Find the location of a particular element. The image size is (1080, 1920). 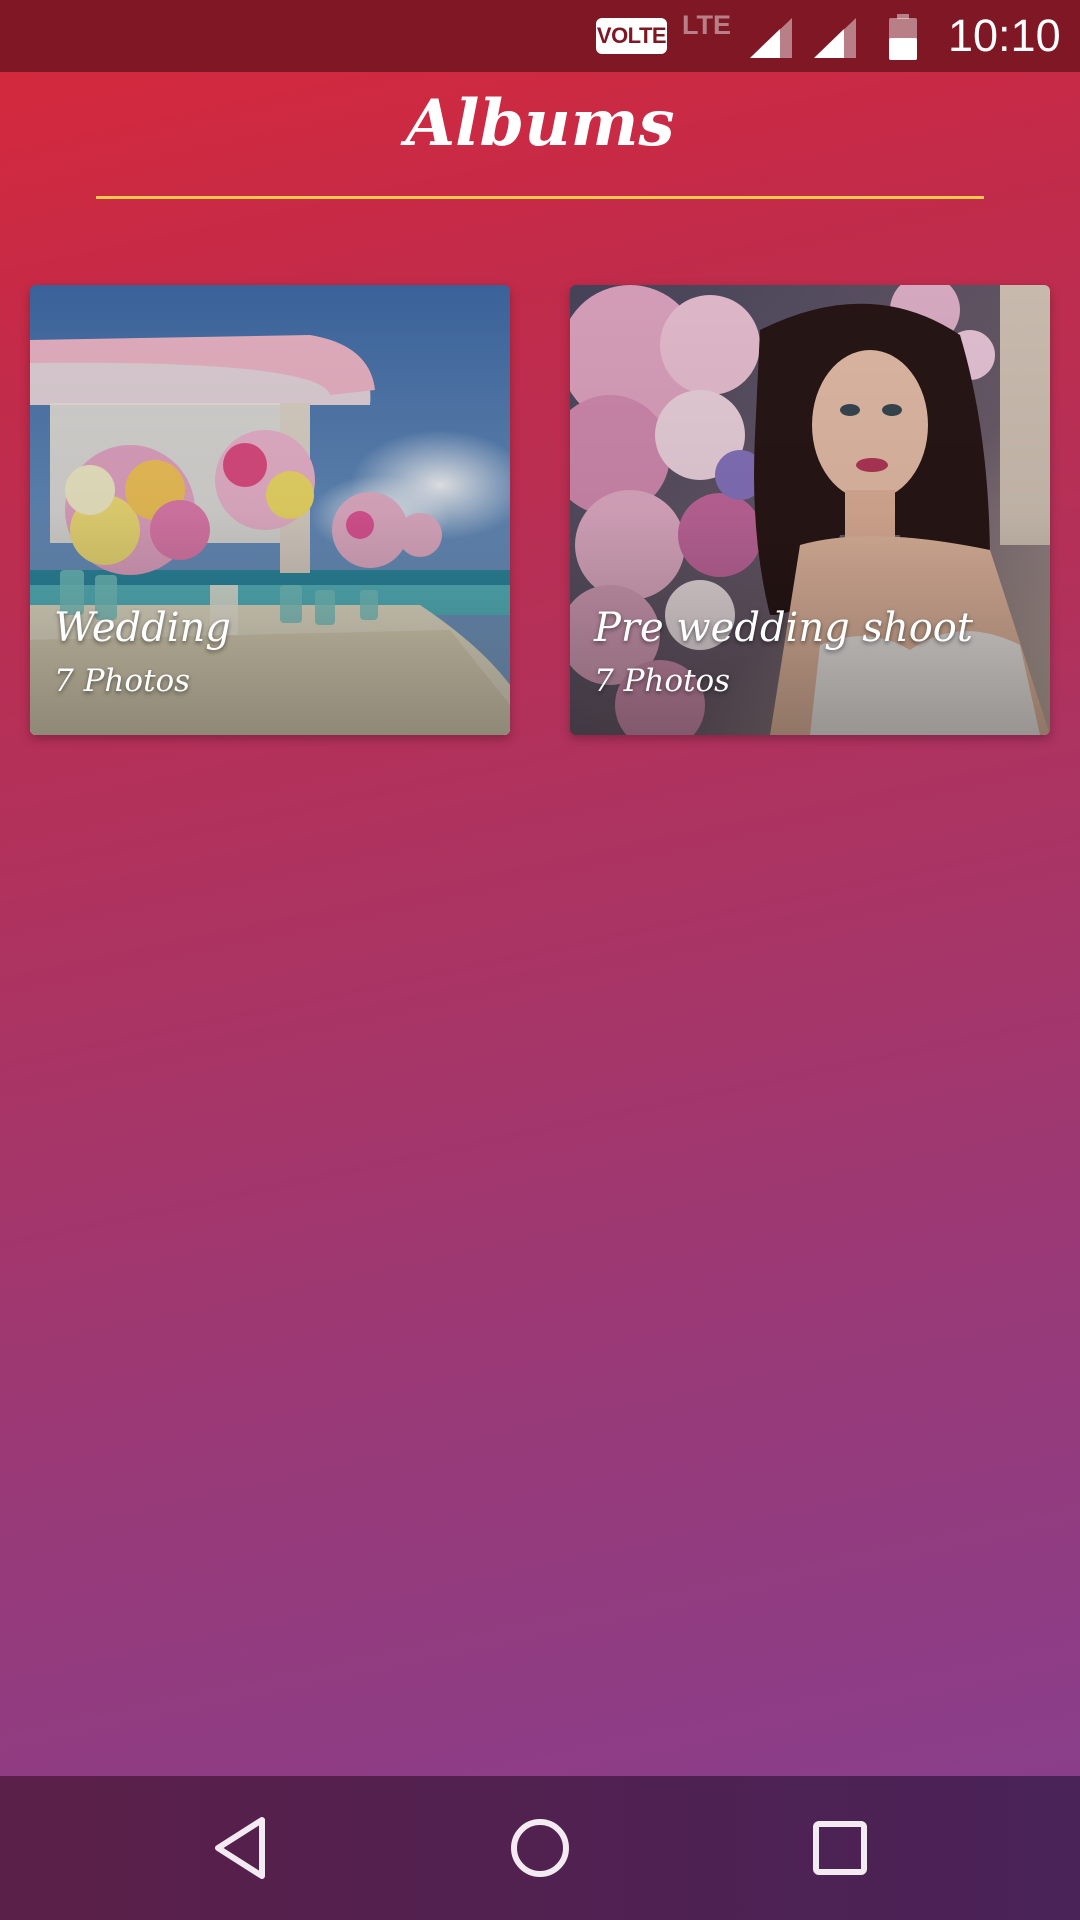

album-title: Pre wedding shoot is located at coordinates (783, 628).